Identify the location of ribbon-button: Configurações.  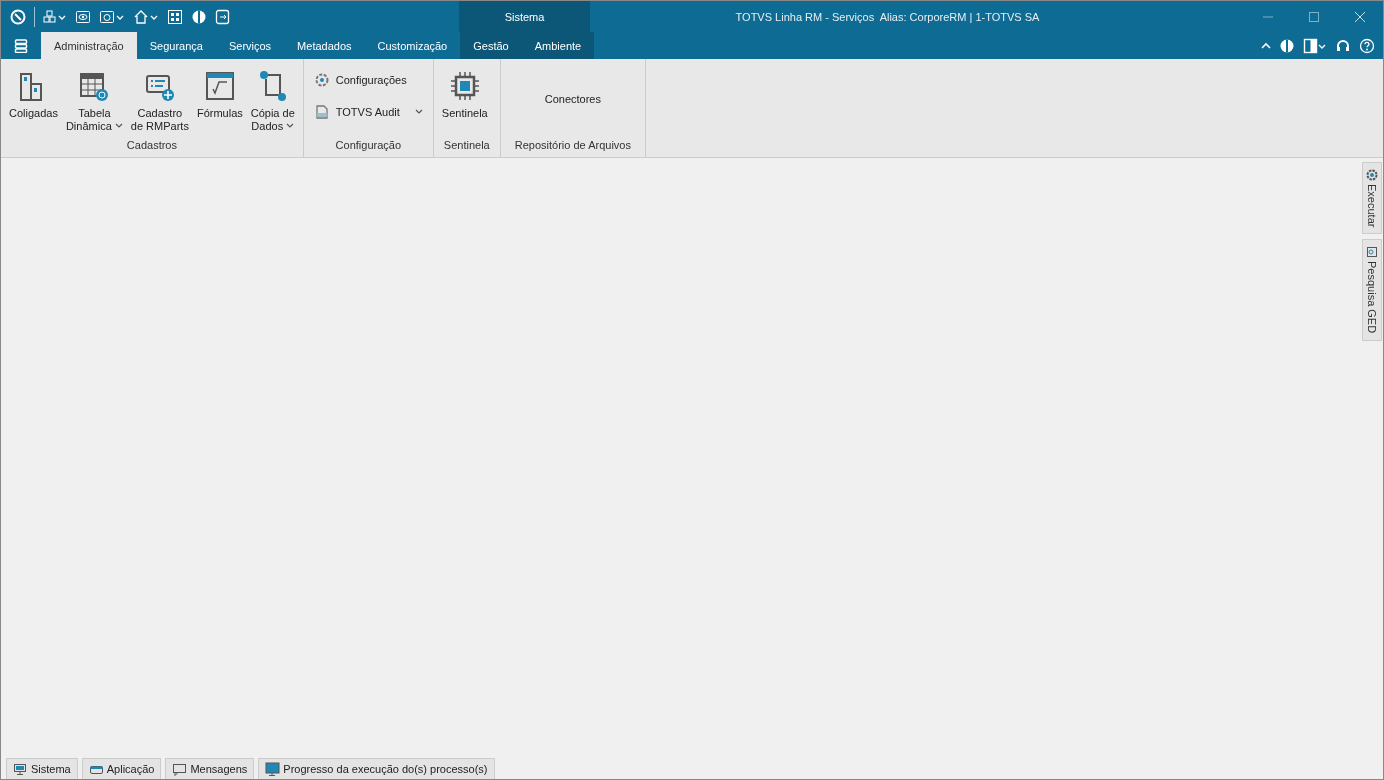
(368, 80).